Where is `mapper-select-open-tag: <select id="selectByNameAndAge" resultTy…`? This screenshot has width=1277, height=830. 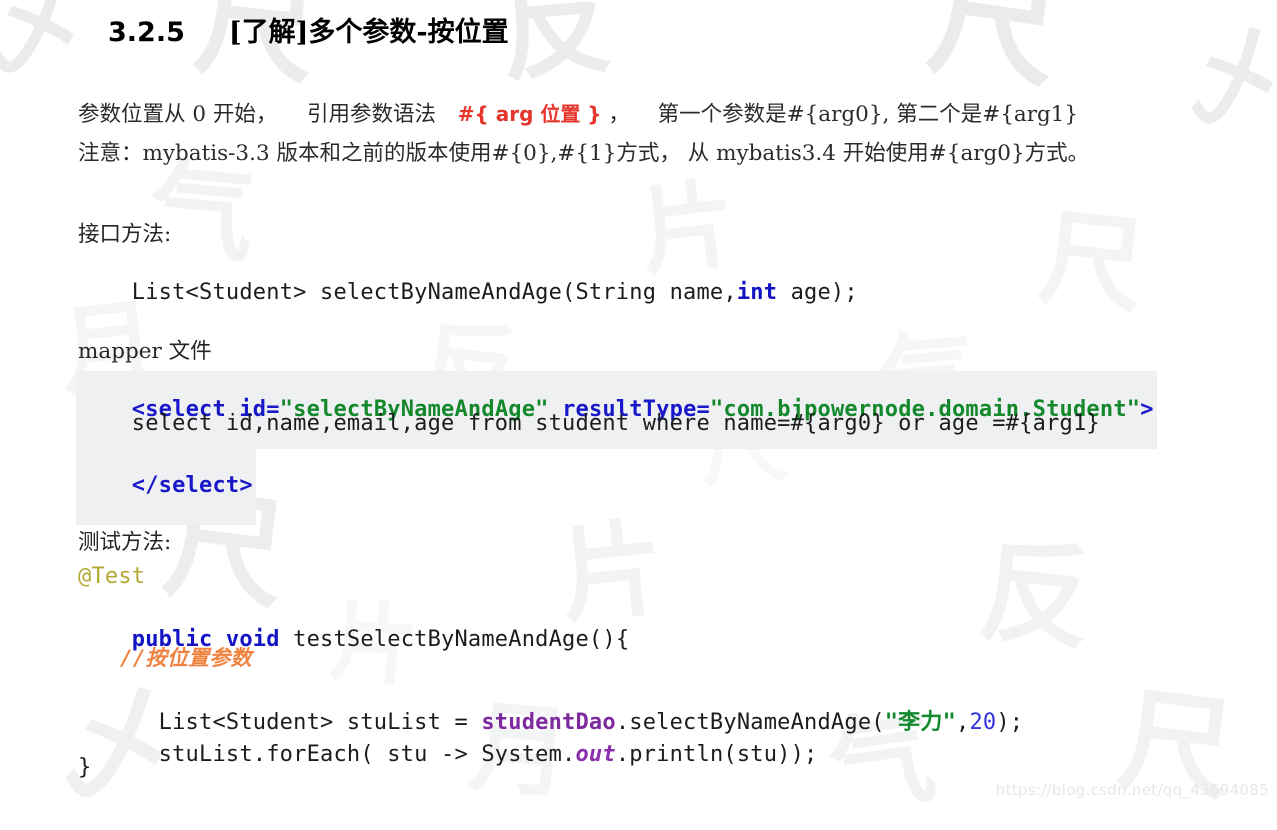 mapper-select-open-tag: <select id="selectByNameAndAge" resultTy… is located at coordinates (616, 410).